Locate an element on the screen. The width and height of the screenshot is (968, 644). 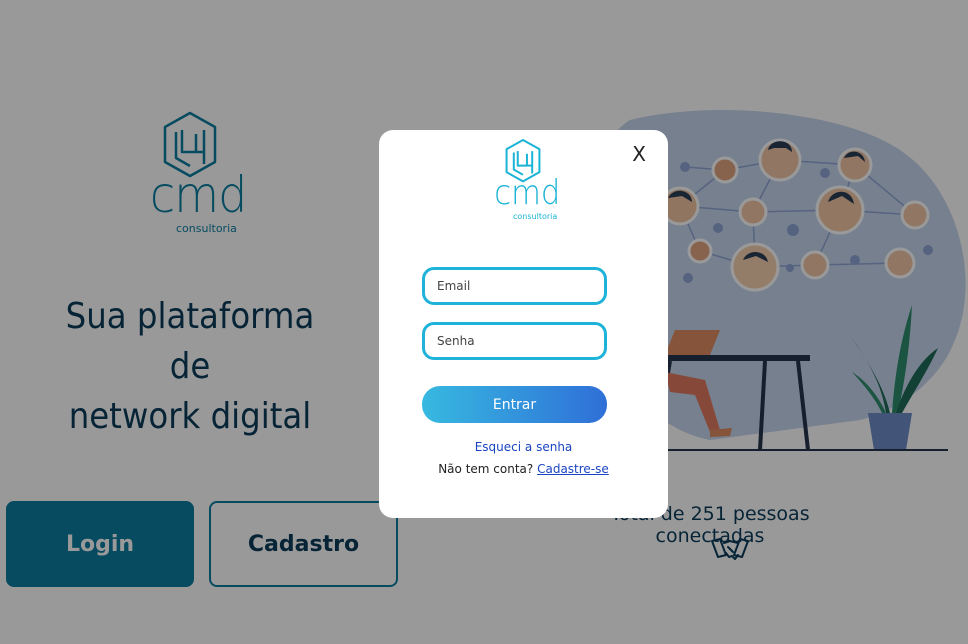
signup-link: Cadastre-se is located at coordinates (573, 469).